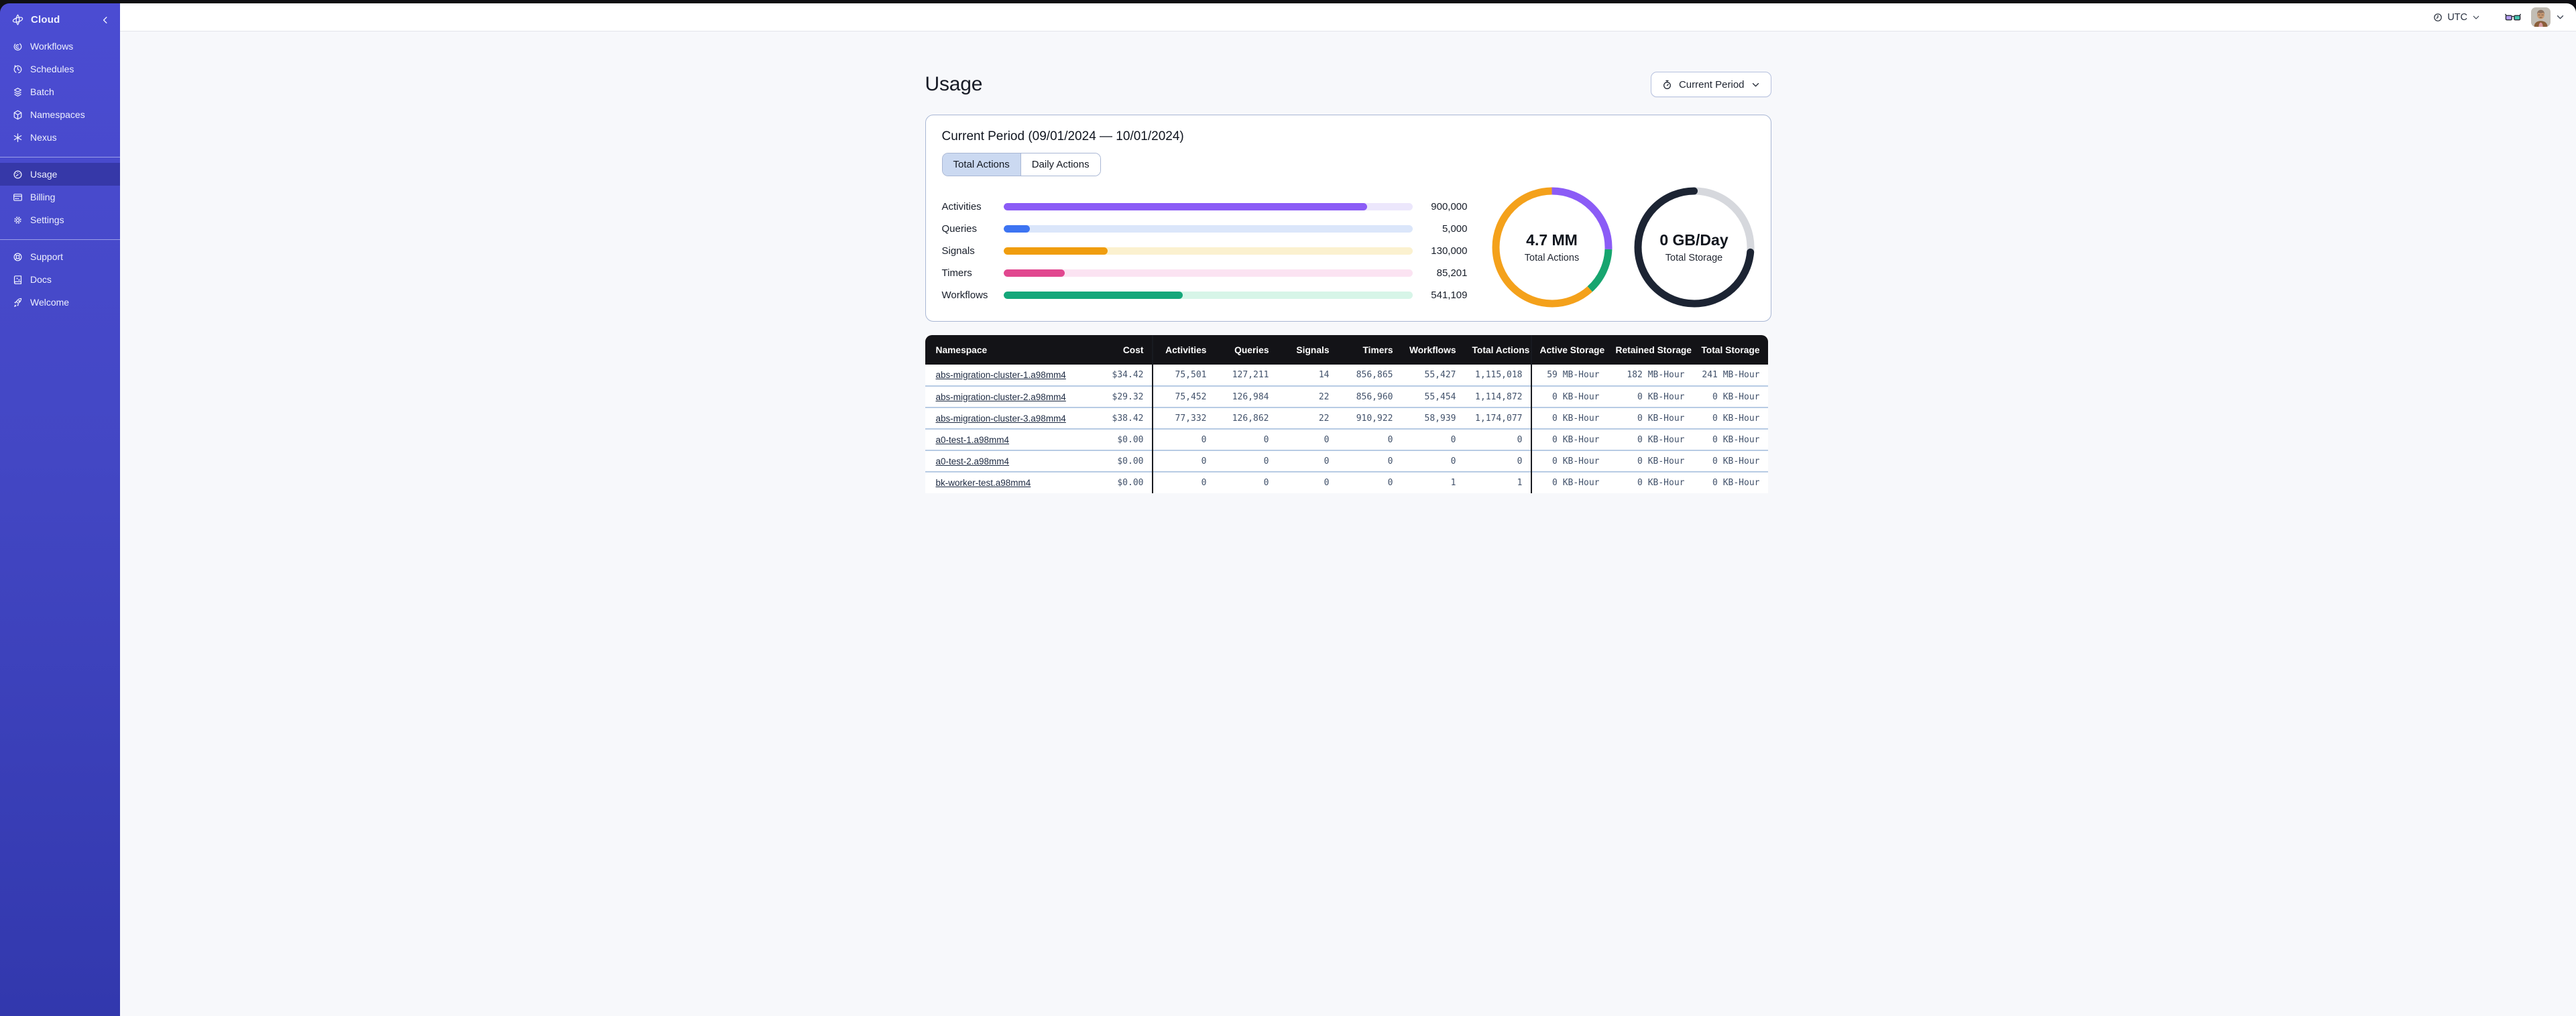  I want to click on batch-icon, so click(17, 92).